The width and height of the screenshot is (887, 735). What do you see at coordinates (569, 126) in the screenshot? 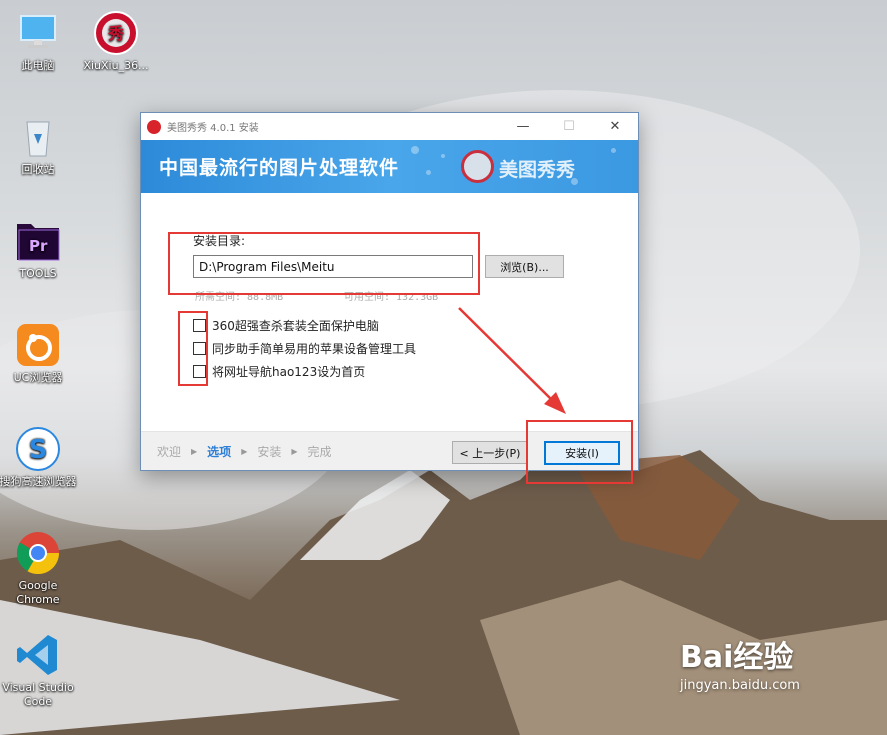
I see `maximize-button: ☐` at bounding box center [569, 126].